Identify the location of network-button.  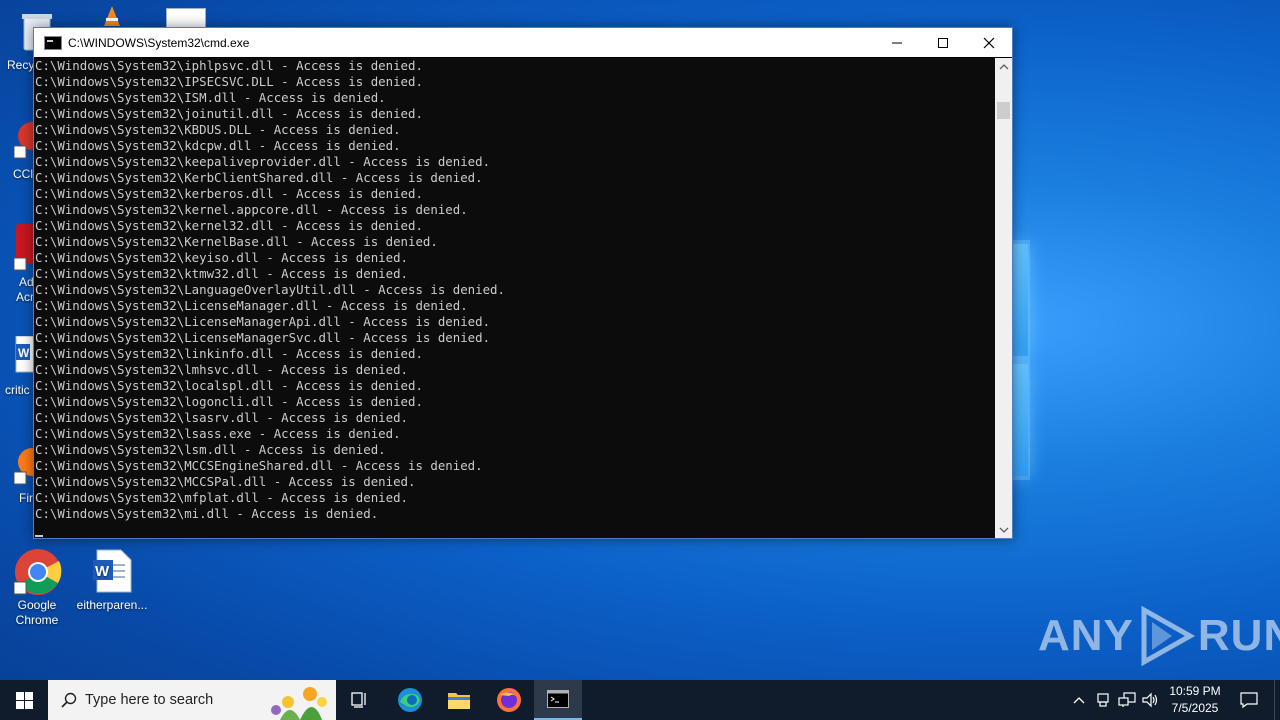
(1127, 700).